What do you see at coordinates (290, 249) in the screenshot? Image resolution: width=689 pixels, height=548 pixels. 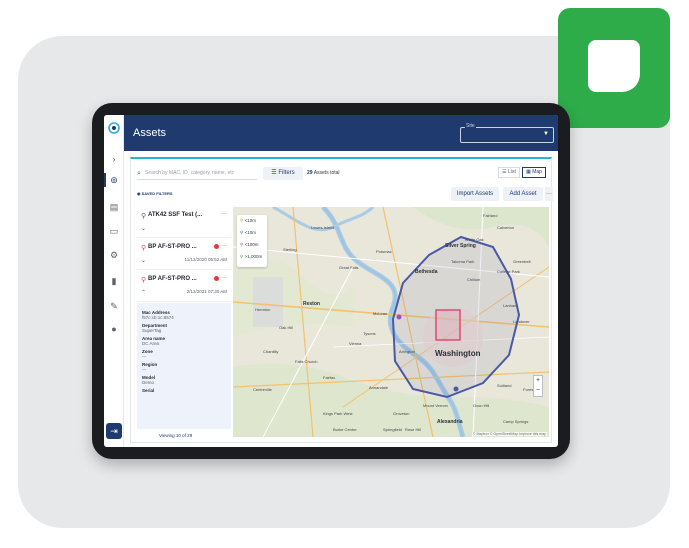 I see `map-label: Sterling` at bounding box center [290, 249].